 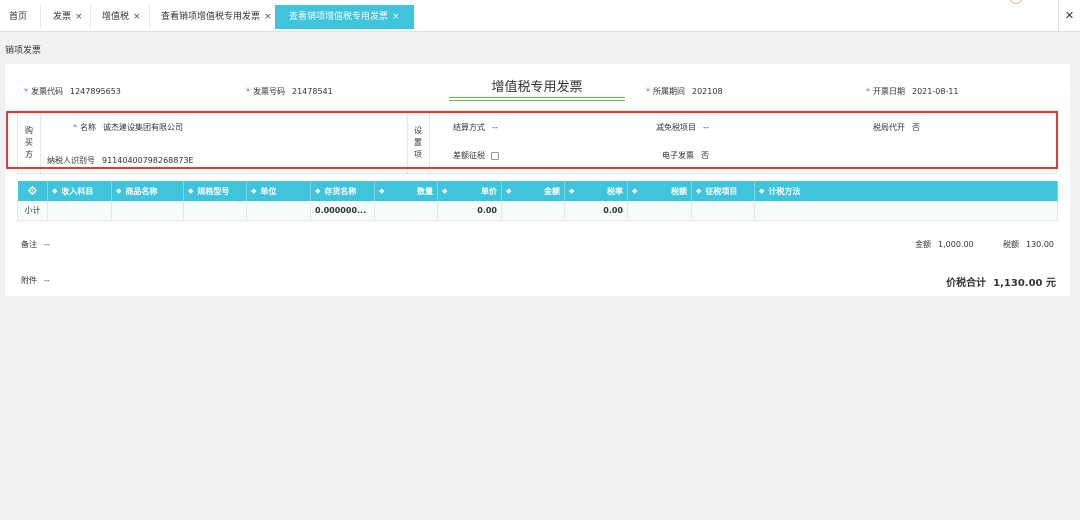 What do you see at coordinates (23, 51) in the screenshot?
I see `page-title: 销项发票` at bounding box center [23, 51].